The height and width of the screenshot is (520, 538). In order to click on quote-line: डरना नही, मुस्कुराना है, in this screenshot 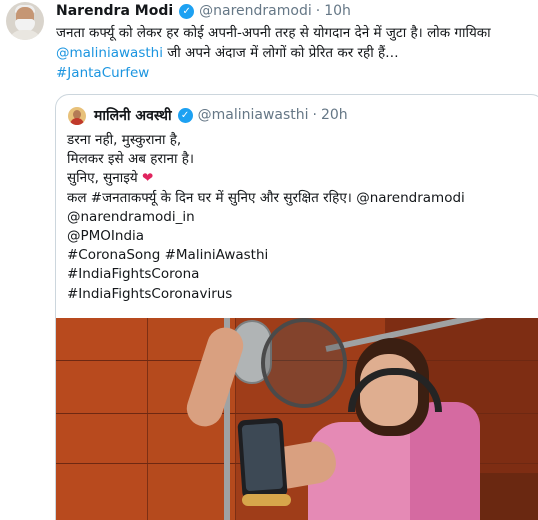, I will do `click(124, 140)`.